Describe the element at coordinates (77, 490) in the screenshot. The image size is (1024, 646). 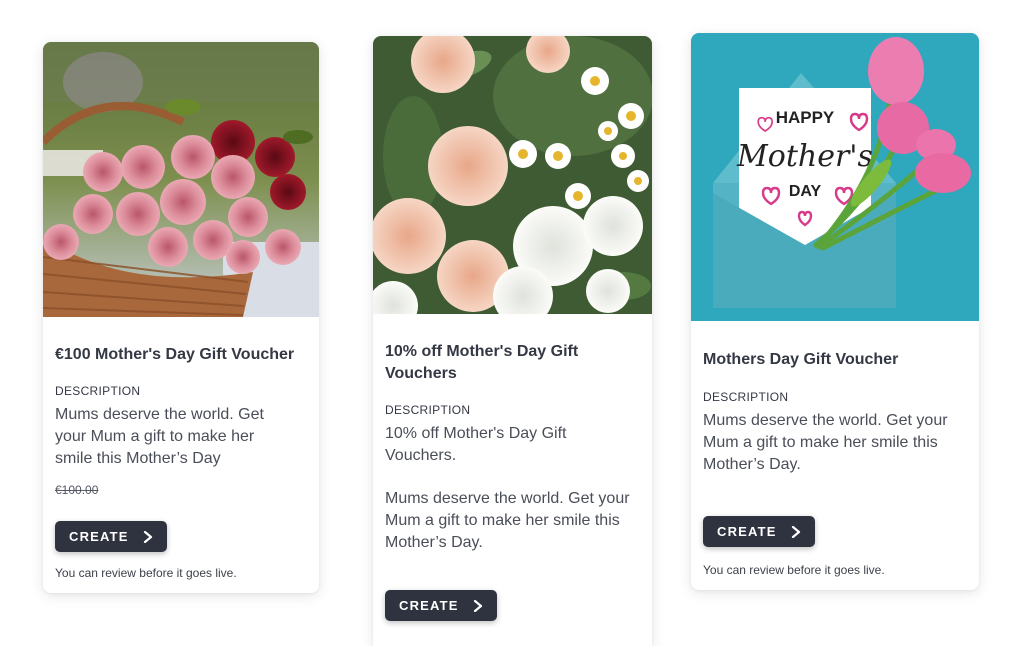
I see `old-price: €100.00` at that location.